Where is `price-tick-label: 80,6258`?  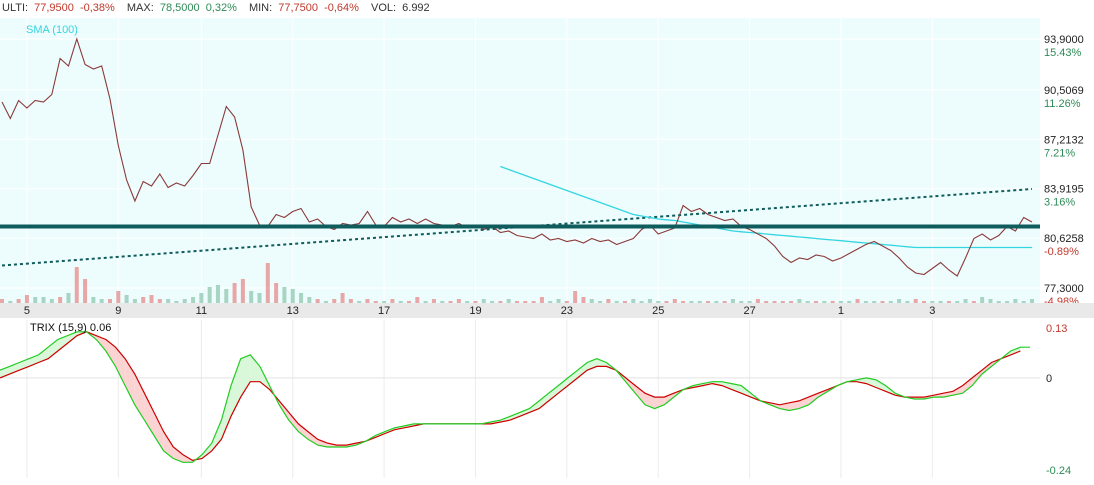 price-tick-label: 80,6258 is located at coordinates (1064, 239).